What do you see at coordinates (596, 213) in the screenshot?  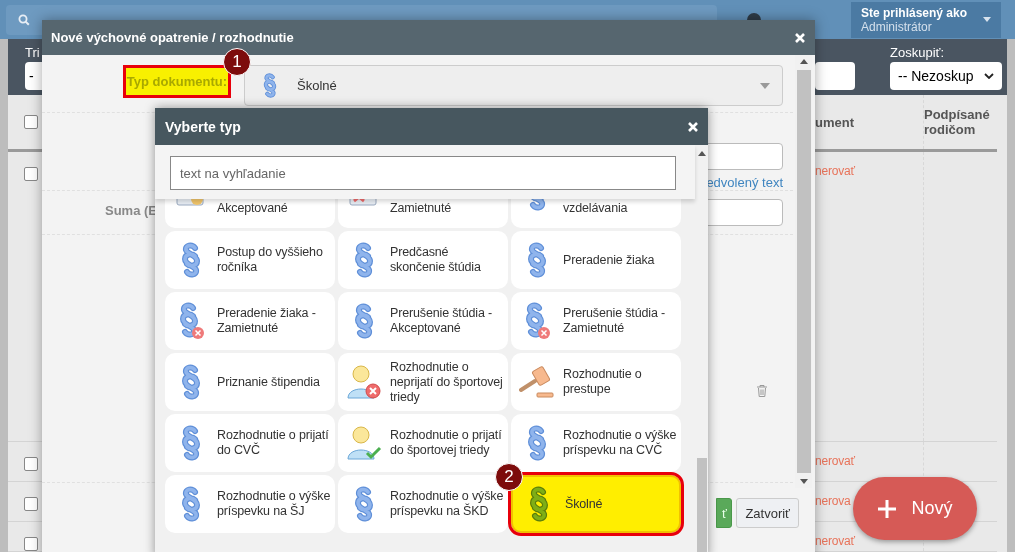 I see `document-type-tile: vzdelávania` at bounding box center [596, 213].